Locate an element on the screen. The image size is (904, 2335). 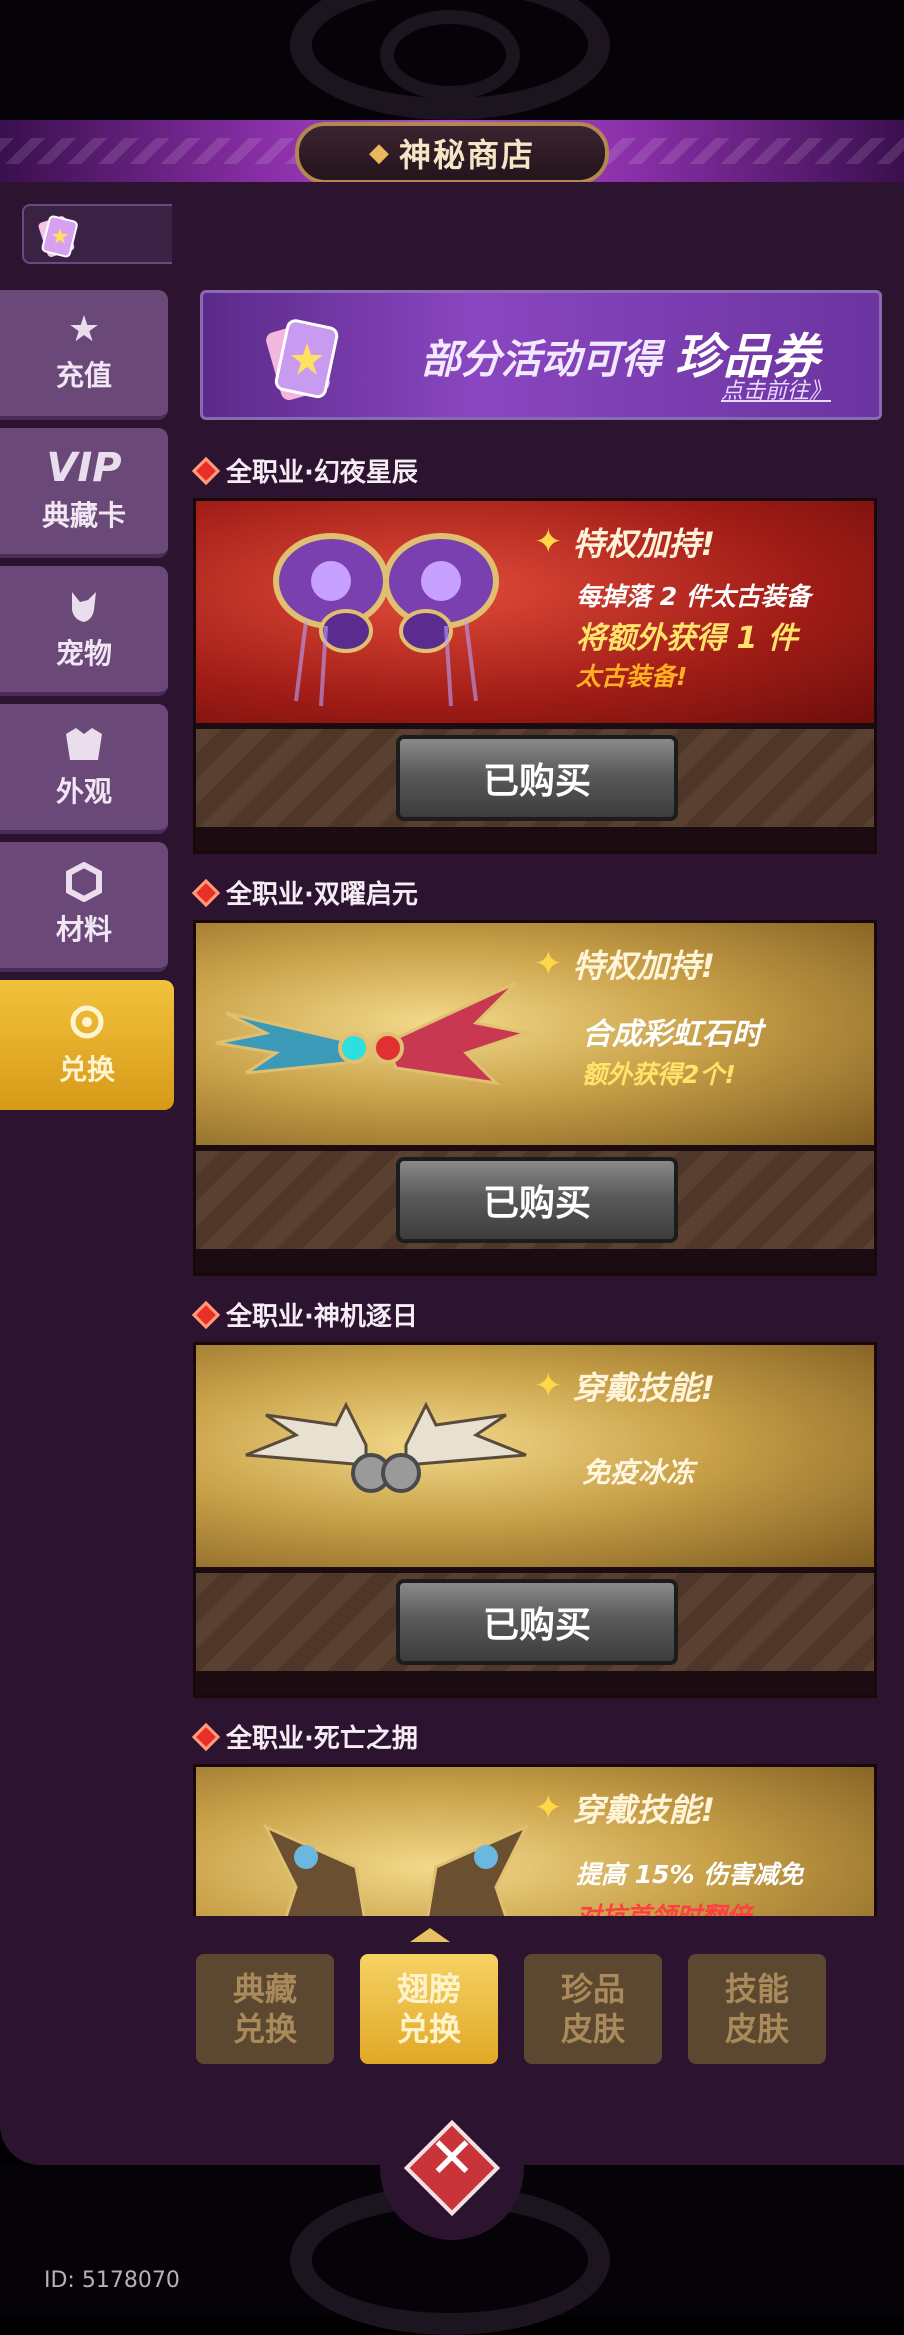
category-wing-exchange: 翅膀 兑换 is located at coordinates (429, 2009).